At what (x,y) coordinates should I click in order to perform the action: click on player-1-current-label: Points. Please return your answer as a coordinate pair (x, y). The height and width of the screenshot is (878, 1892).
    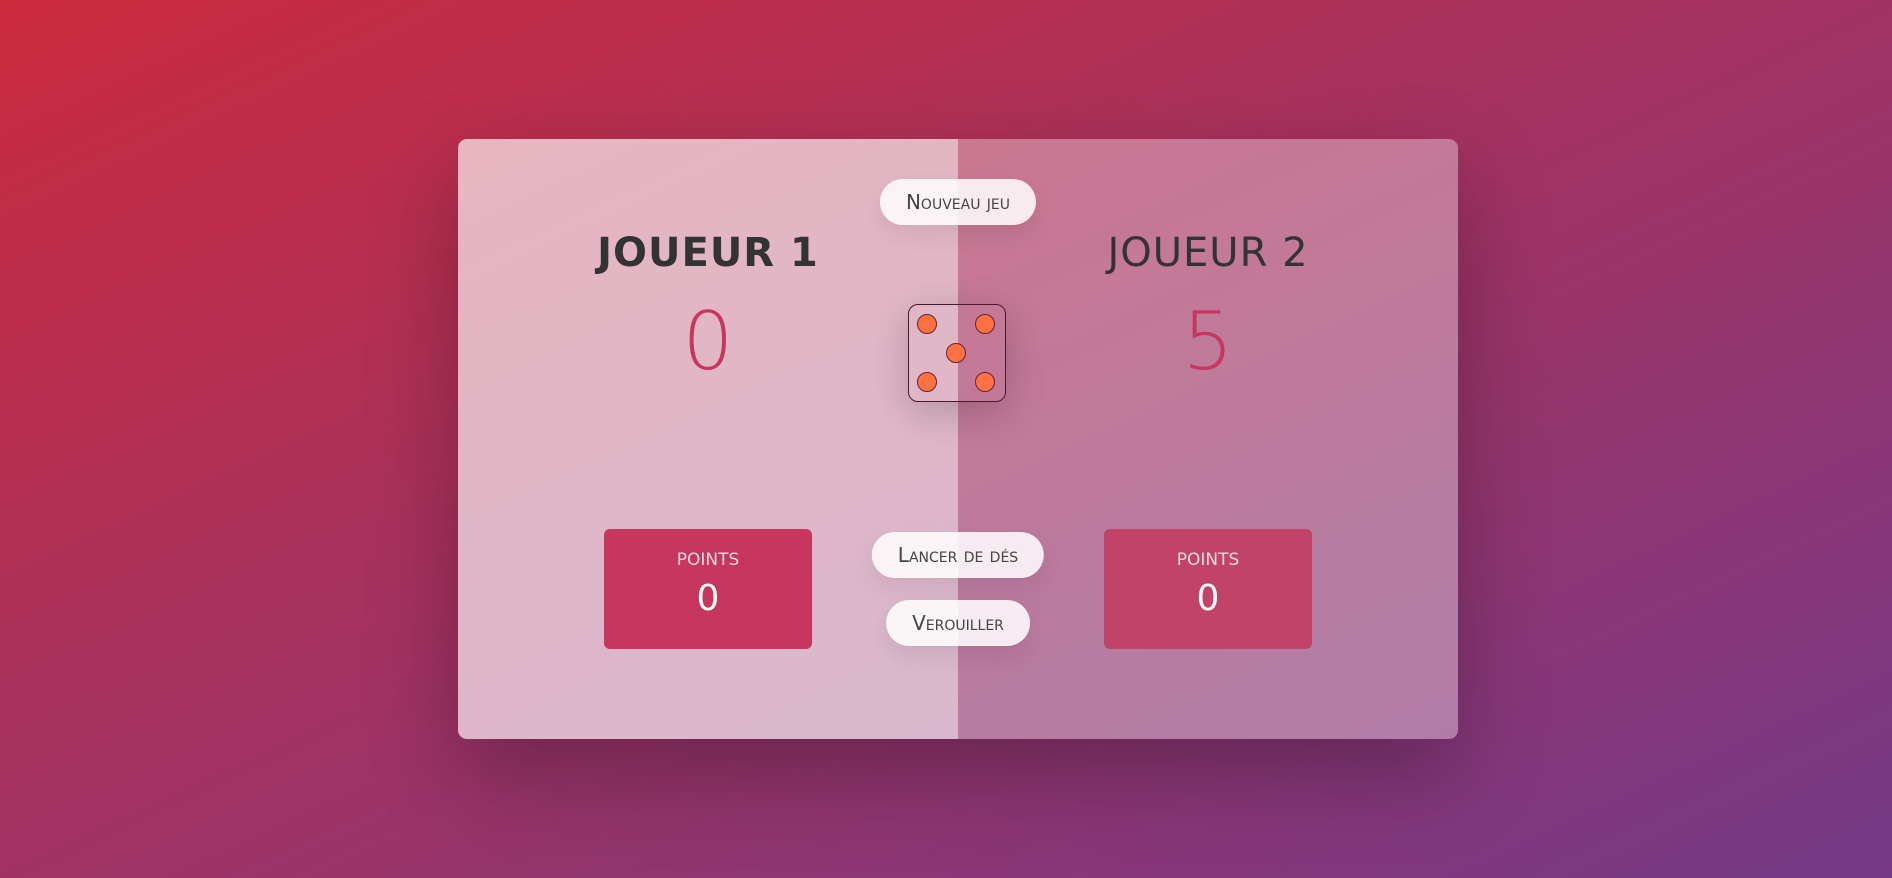
    Looking at the image, I should click on (708, 560).